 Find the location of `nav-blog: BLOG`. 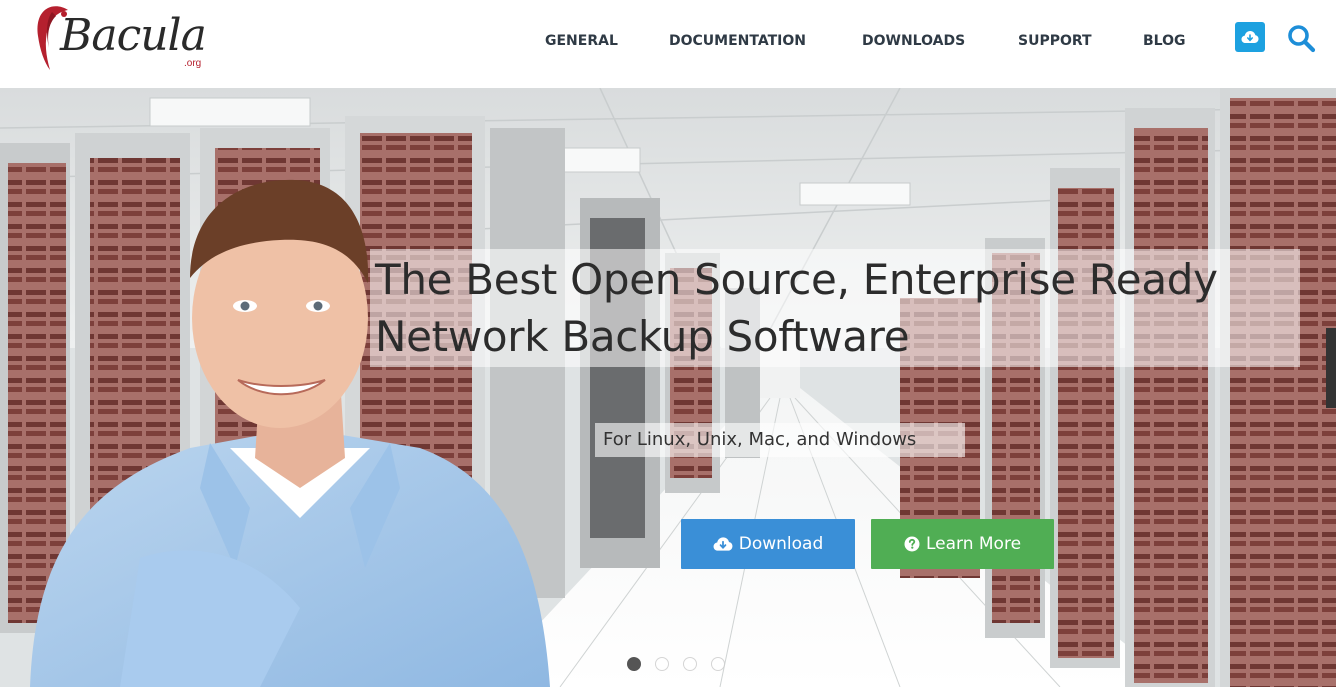

nav-blog: BLOG is located at coordinates (1164, 41).